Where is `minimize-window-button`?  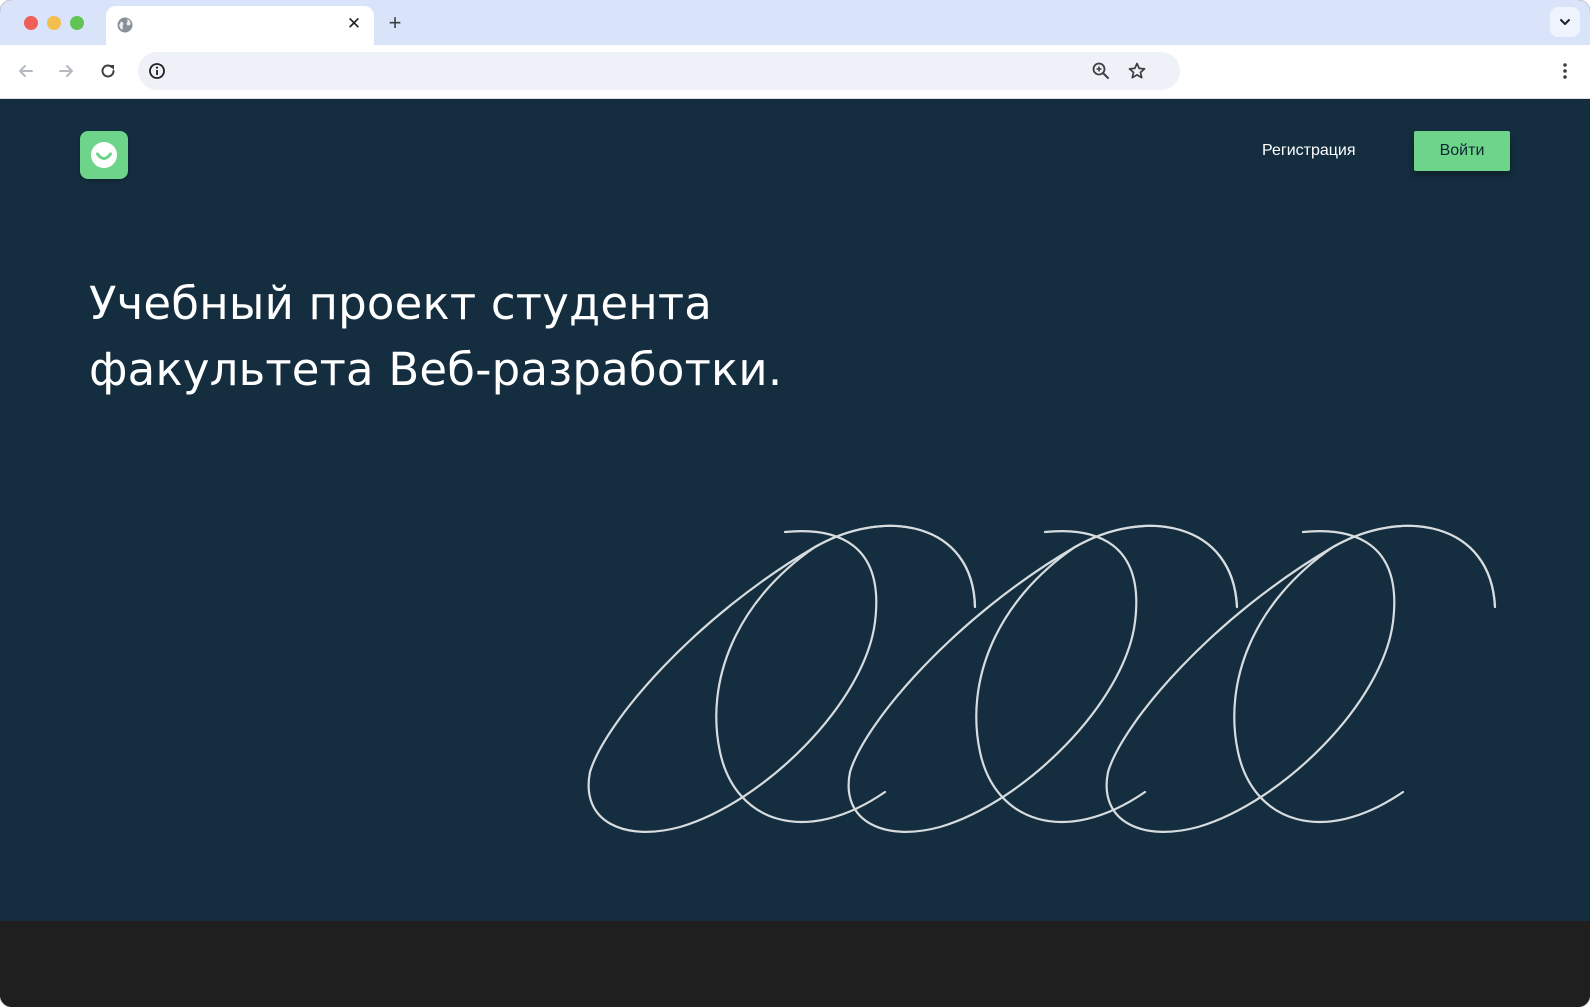
minimize-window-button is located at coordinates (54, 23).